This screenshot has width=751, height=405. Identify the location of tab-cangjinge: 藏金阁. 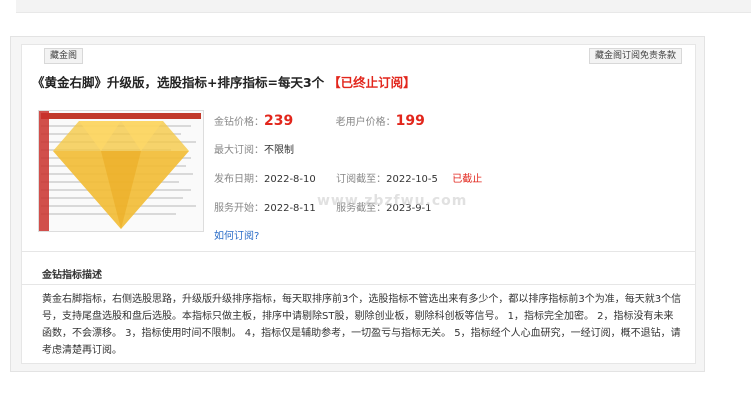
(64, 56).